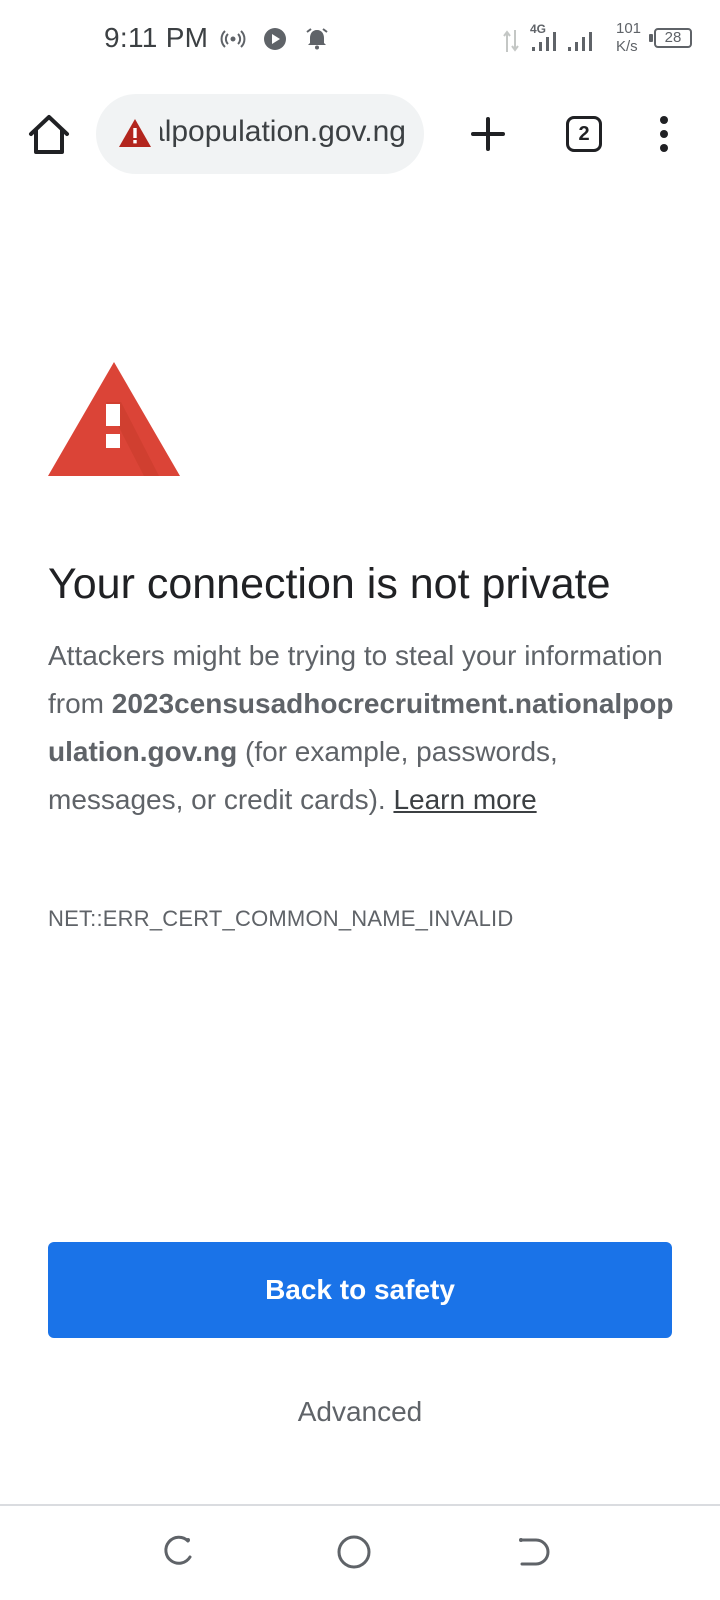 The image size is (720, 1600). Describe the element at coordinates (511, 41) in the screenshot. I see `data-arrows-icon` at that location.